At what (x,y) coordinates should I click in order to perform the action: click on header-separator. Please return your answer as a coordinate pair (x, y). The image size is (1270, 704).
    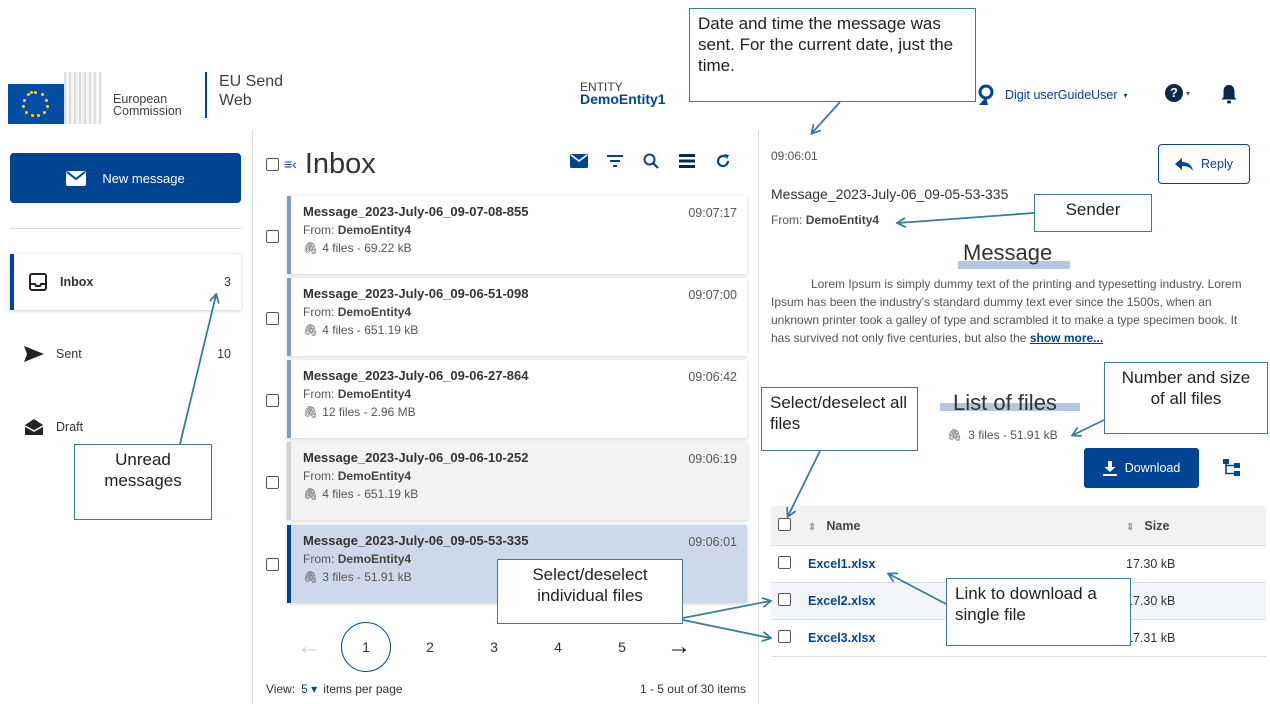
    Looking at the image, I should click on (206, 95).